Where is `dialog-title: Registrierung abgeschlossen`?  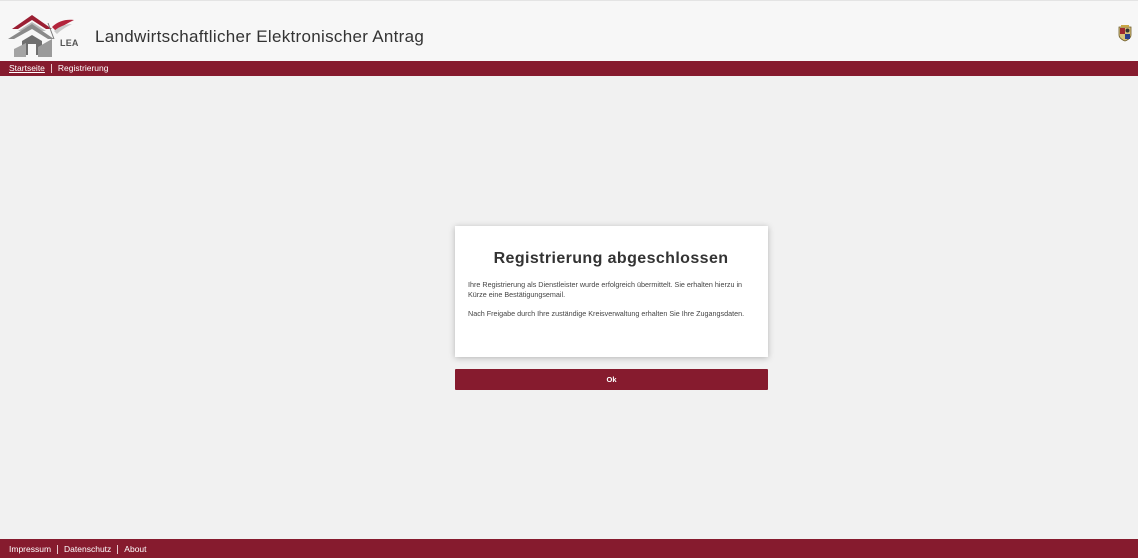 dialog-title: Registrierung abgeschlossen is located at coordinates (611, 258).